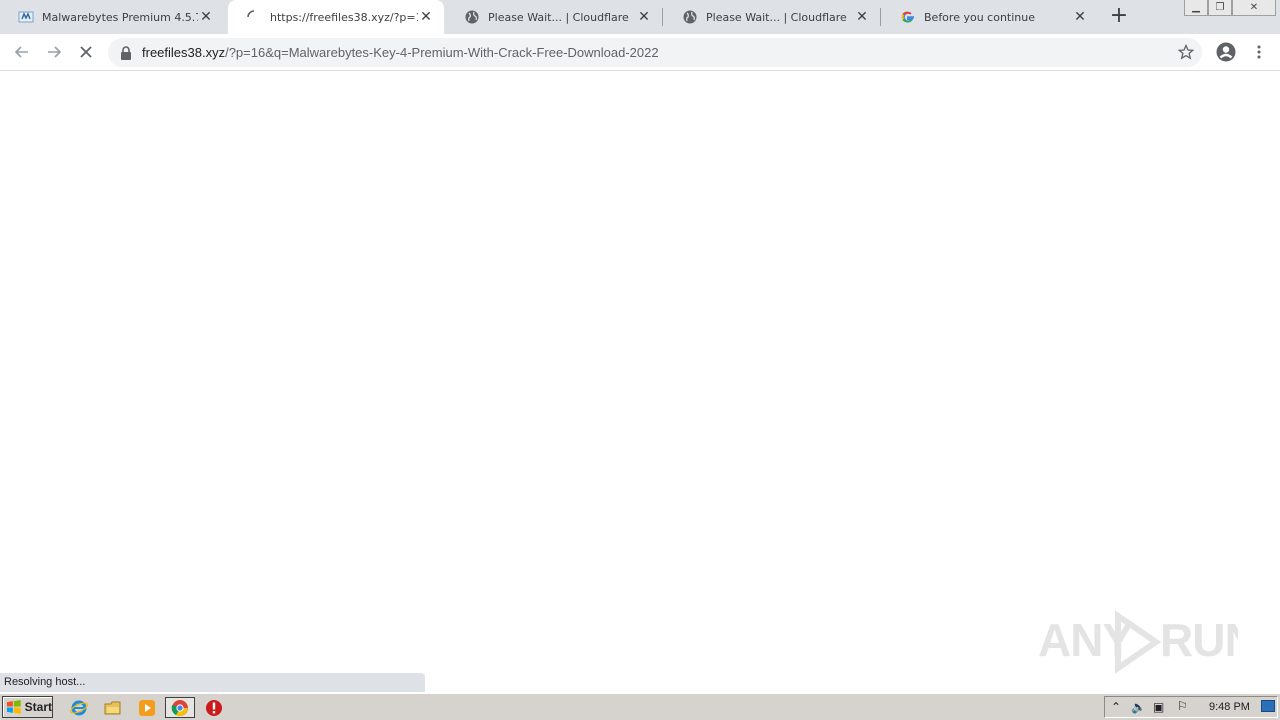 The width and height of the screenshot is (1280, 720). I want to click on internet-explorer-icon, so click(79, 707).